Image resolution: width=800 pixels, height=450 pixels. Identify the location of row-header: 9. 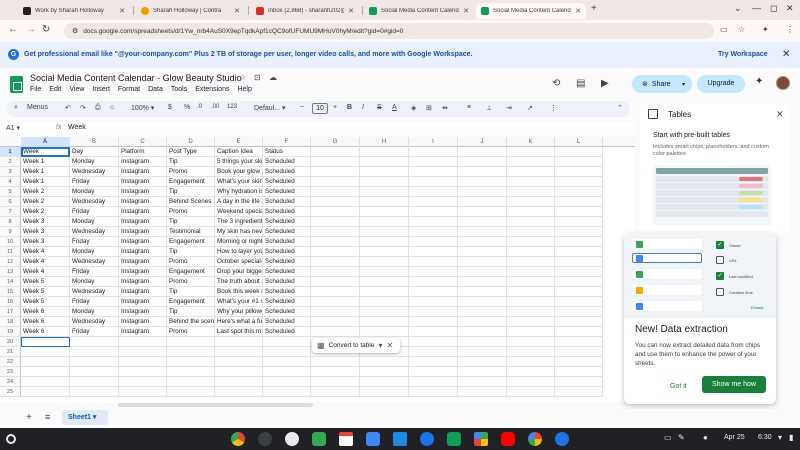
(10, 232).